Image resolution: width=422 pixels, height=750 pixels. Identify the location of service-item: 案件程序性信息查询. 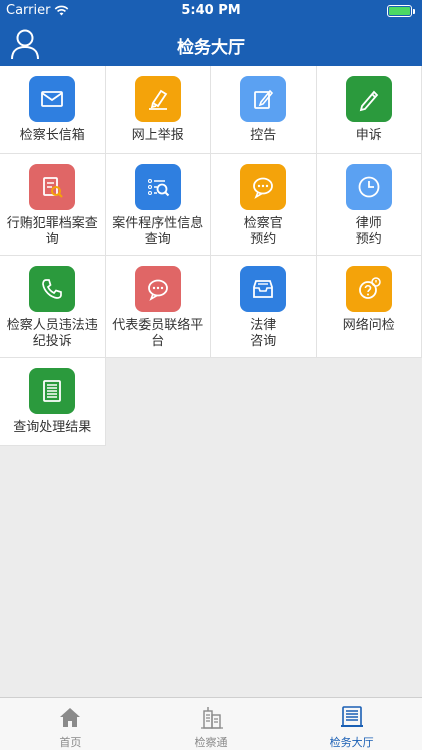
(158, 205).